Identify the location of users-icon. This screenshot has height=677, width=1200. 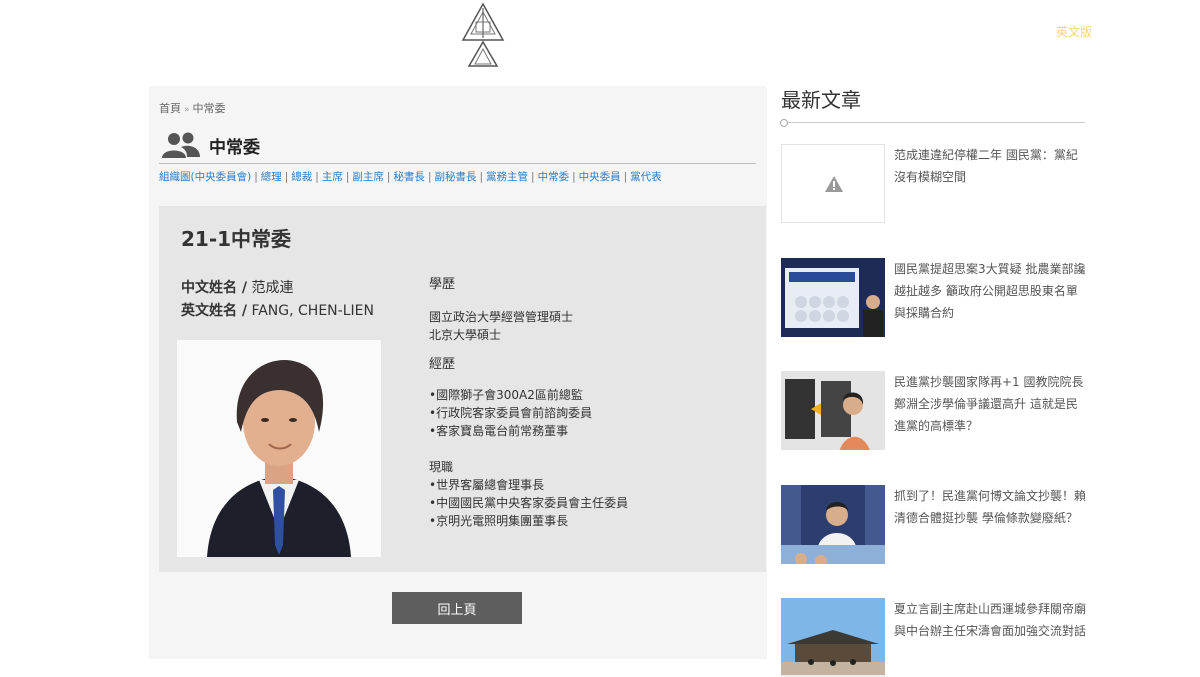
(181, 145).